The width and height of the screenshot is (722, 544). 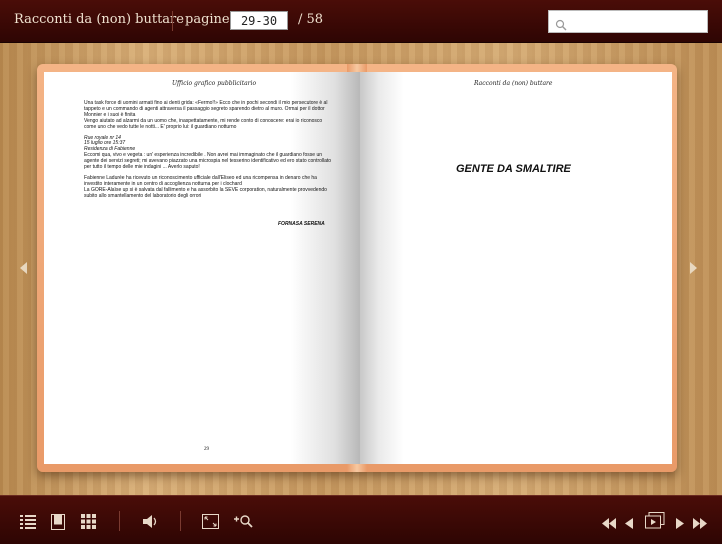 What do you see at coordinates (23, 268) in the screenshot?
I see `previous-page-arrow-icon` at bounding box center [23, 268].